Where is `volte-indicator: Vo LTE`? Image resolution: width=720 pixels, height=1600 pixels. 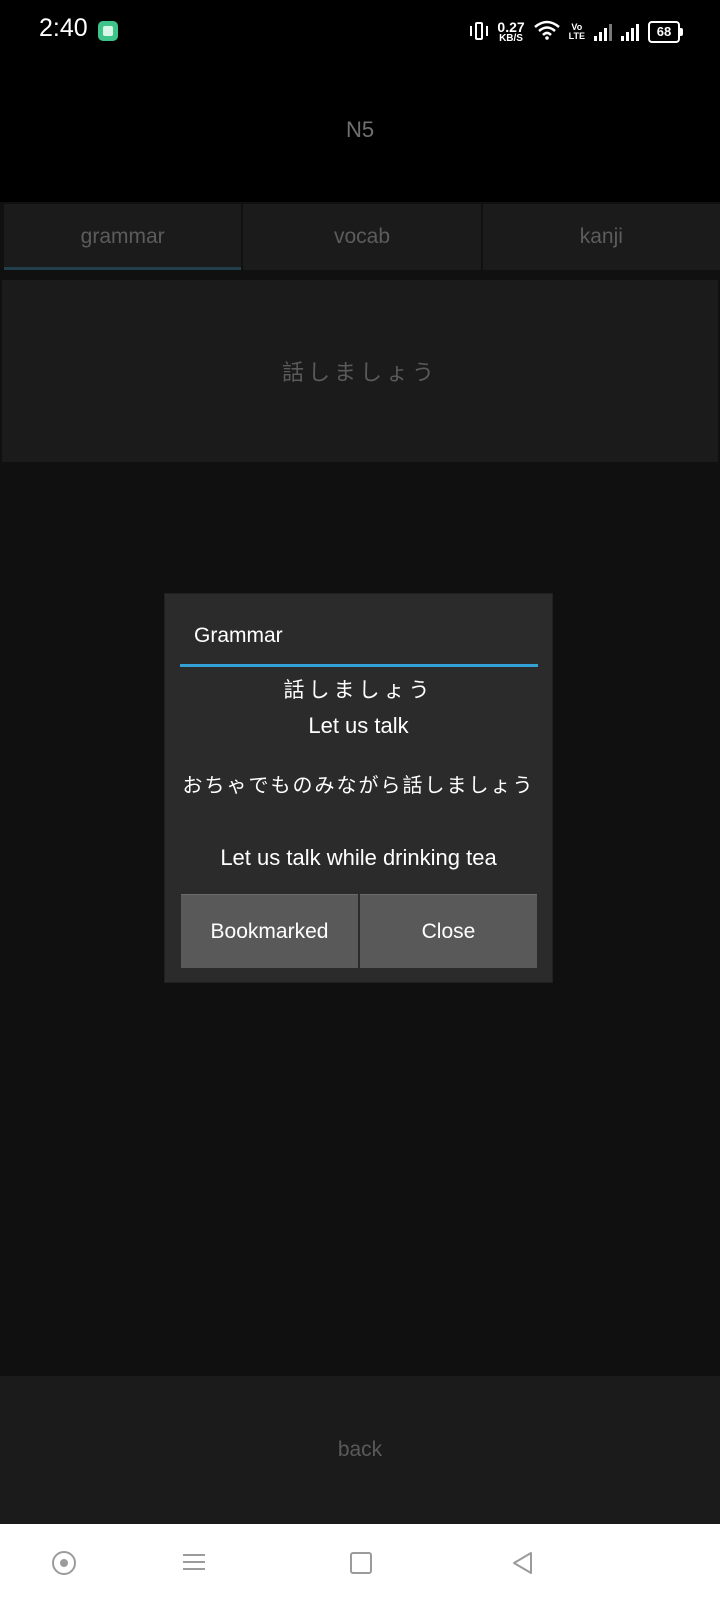
volte-indicator: Vo LTE is located at coordinates (577, 32).